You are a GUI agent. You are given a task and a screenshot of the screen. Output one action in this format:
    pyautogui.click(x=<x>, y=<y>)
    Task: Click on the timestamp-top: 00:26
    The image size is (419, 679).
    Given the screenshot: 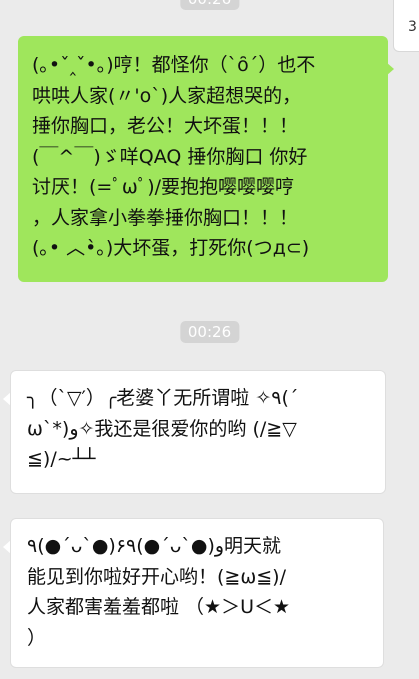 What is the action you would take?
    pyautogui.click(x=209, y=5)
    